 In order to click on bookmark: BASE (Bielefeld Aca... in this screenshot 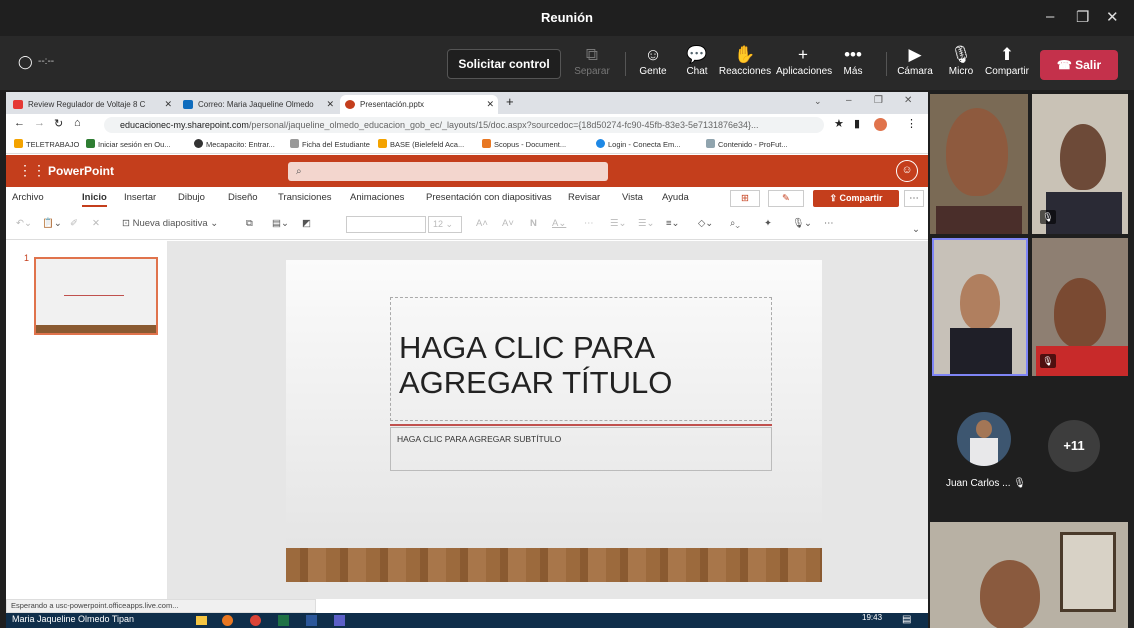, I will do `click(421, 145)`.